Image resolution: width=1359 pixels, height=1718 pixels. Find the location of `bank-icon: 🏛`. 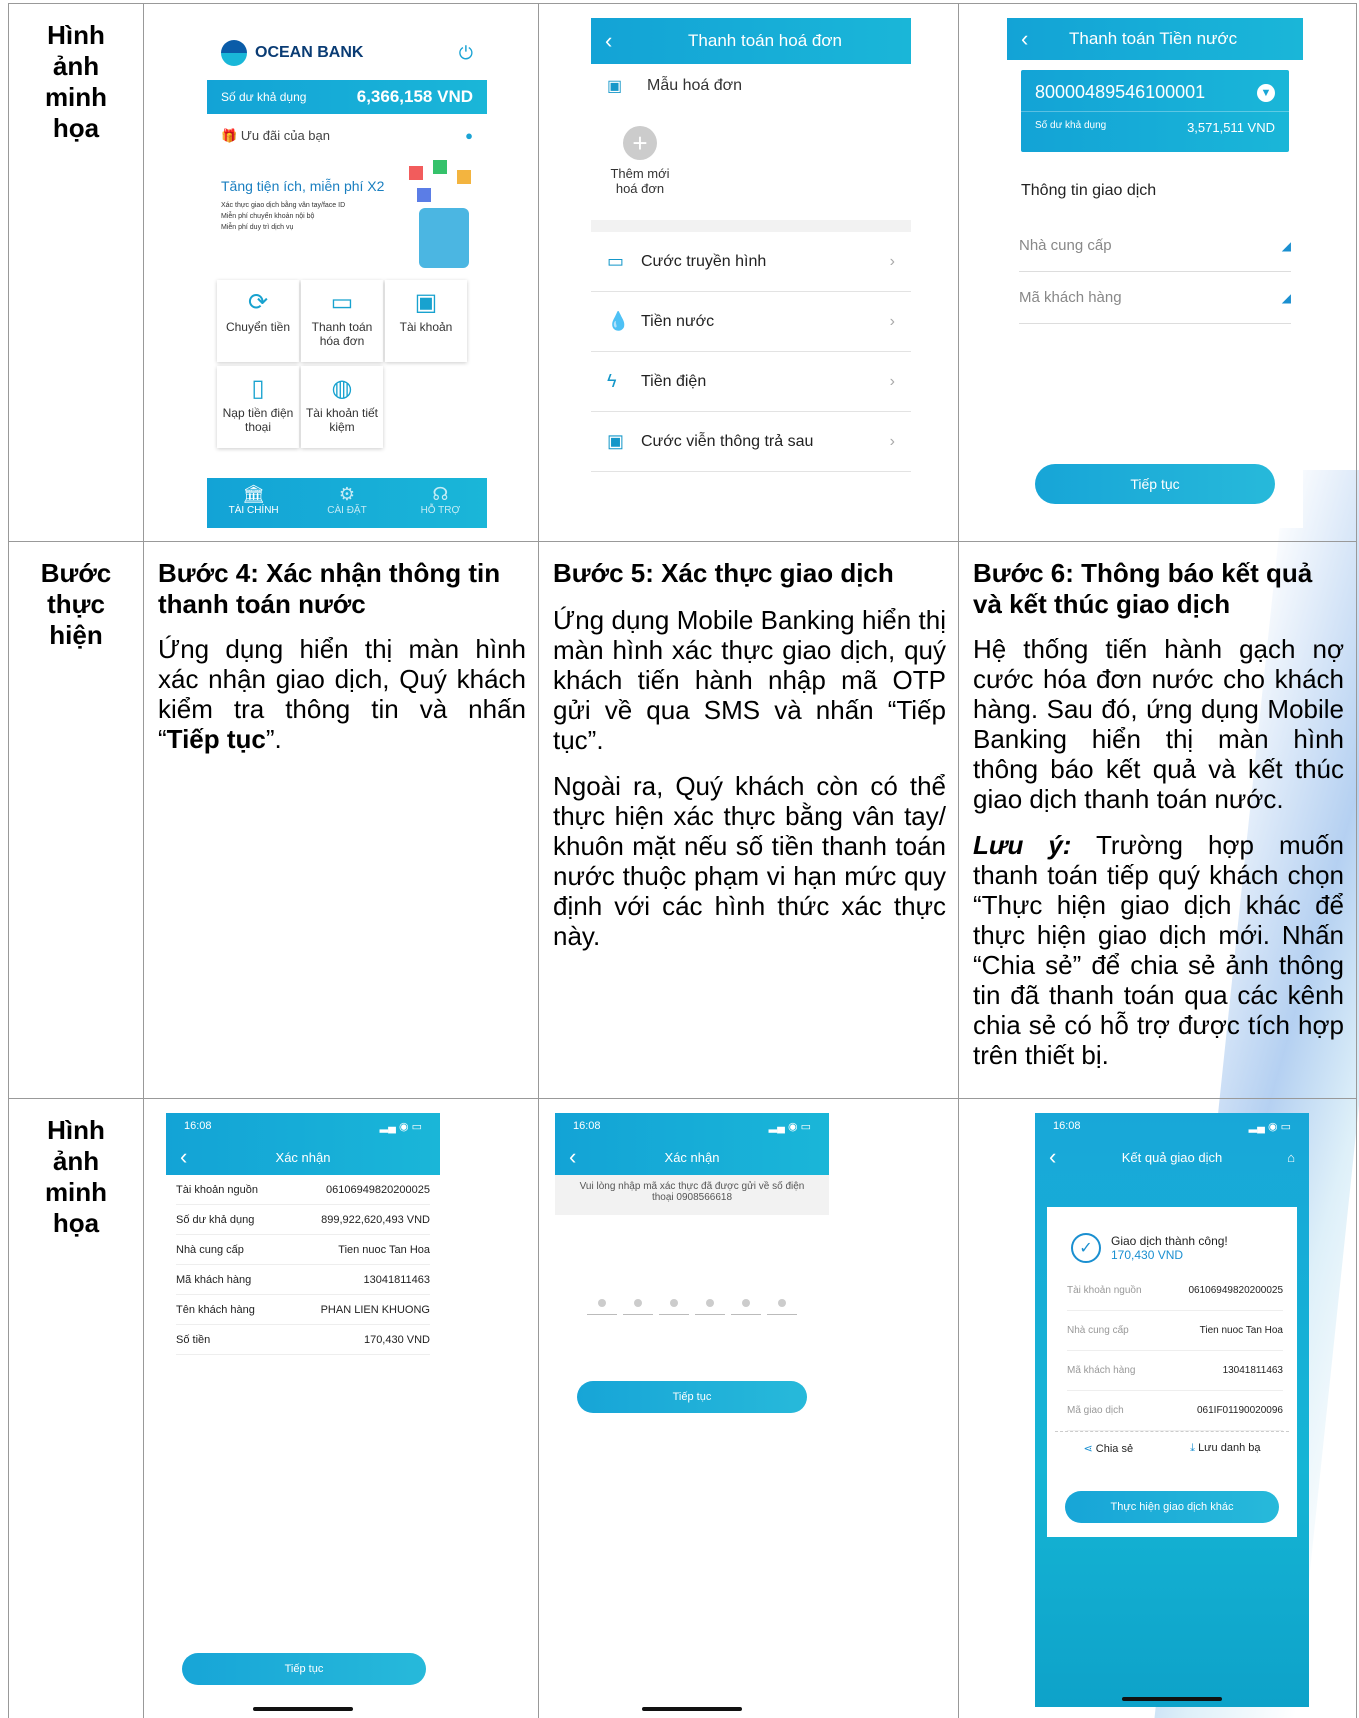

bank-icon: 🏛 is located at coordinates (254, 494).